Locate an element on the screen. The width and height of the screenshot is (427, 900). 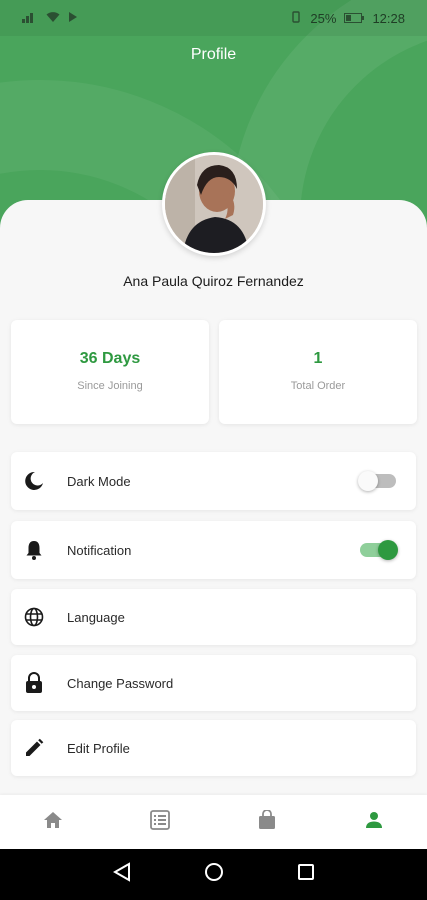
nav-profile is located at coordinates (374, 822).